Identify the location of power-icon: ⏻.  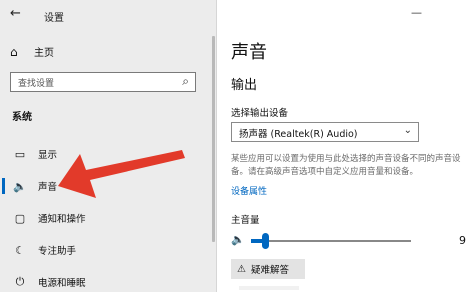
(20, 281).